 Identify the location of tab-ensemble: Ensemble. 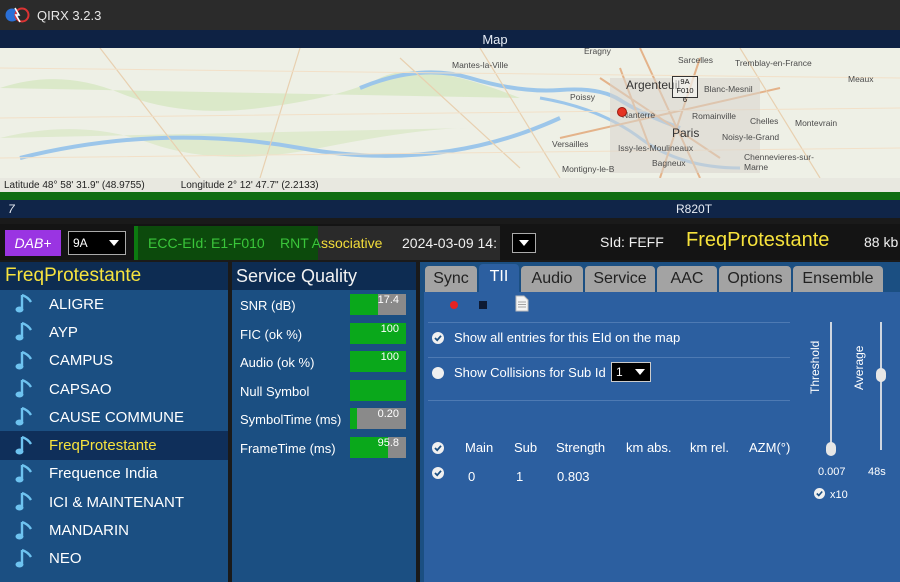
(838, 279).